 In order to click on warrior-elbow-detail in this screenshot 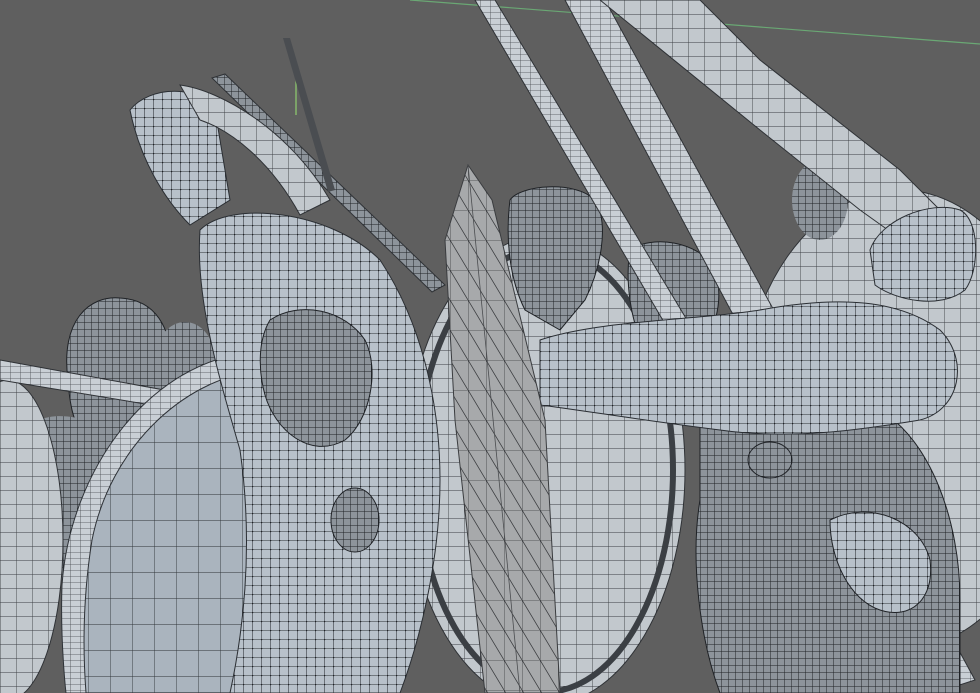, I will do `click(770, 460)`.